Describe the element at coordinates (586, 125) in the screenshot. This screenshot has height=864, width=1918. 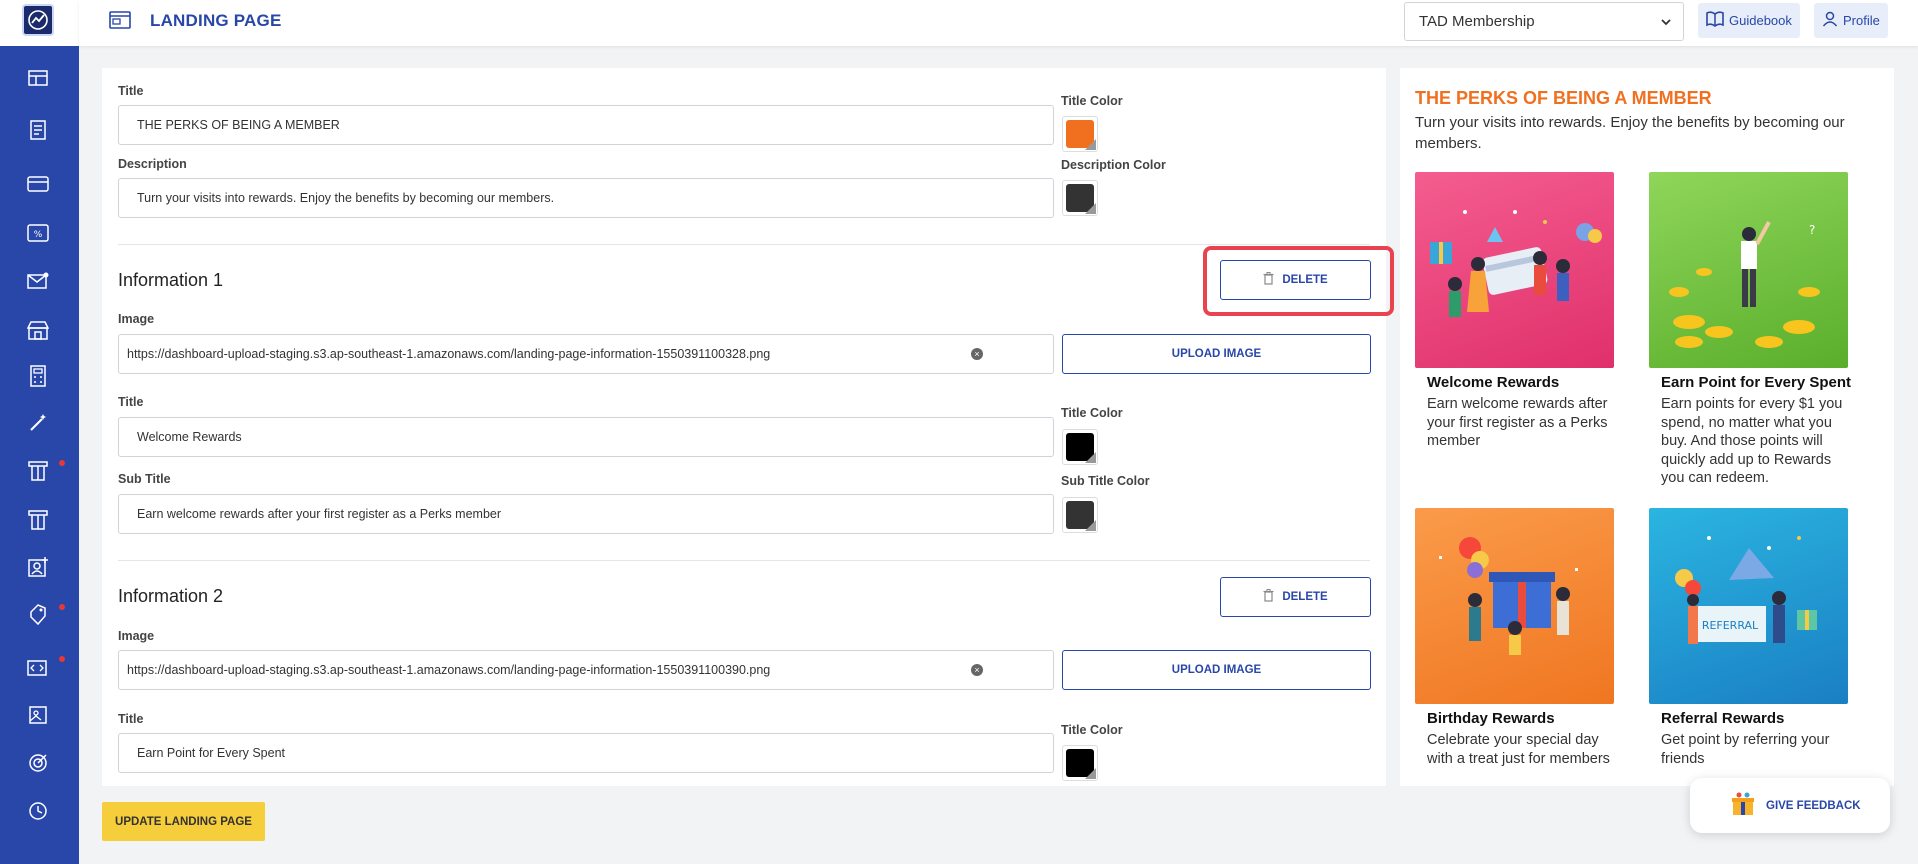
I see `title-input: THE PERKS OF BEING A MEMBER` at that location.